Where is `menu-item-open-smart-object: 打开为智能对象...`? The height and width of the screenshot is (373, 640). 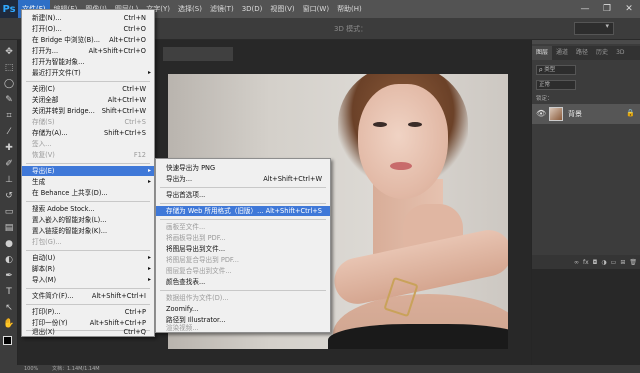 menu-item-open-smart-object: 打开为智能对象... is located at coordinates (88, 62).